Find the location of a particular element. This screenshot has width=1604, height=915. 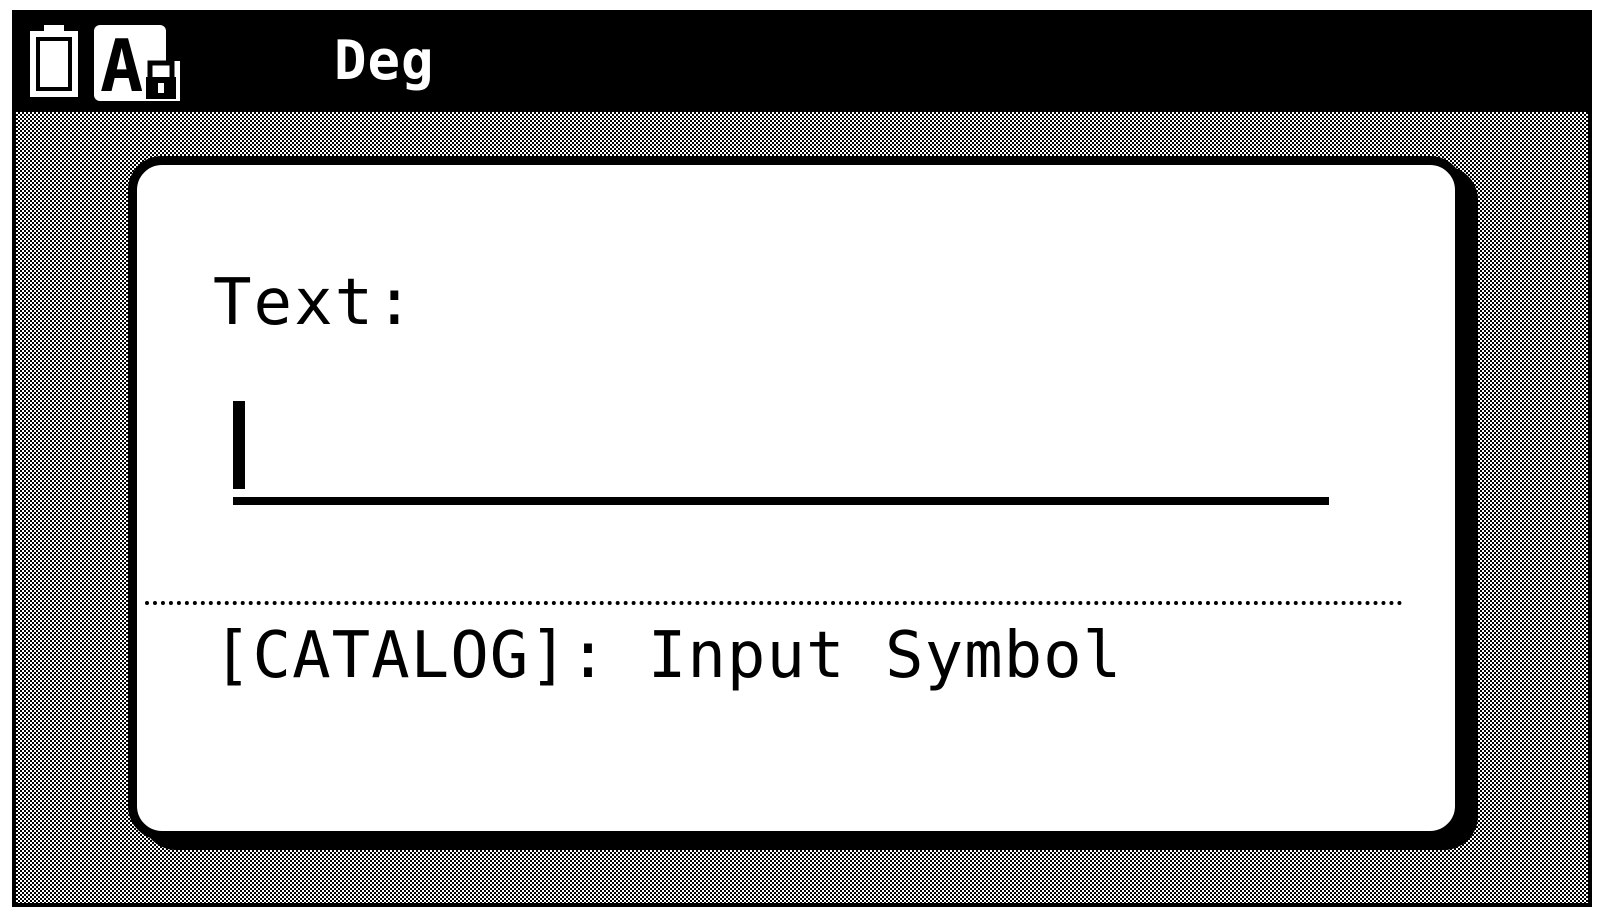

catalog-hint: [CATALOG]: Input Symbol is located at coordinates (668, 656).